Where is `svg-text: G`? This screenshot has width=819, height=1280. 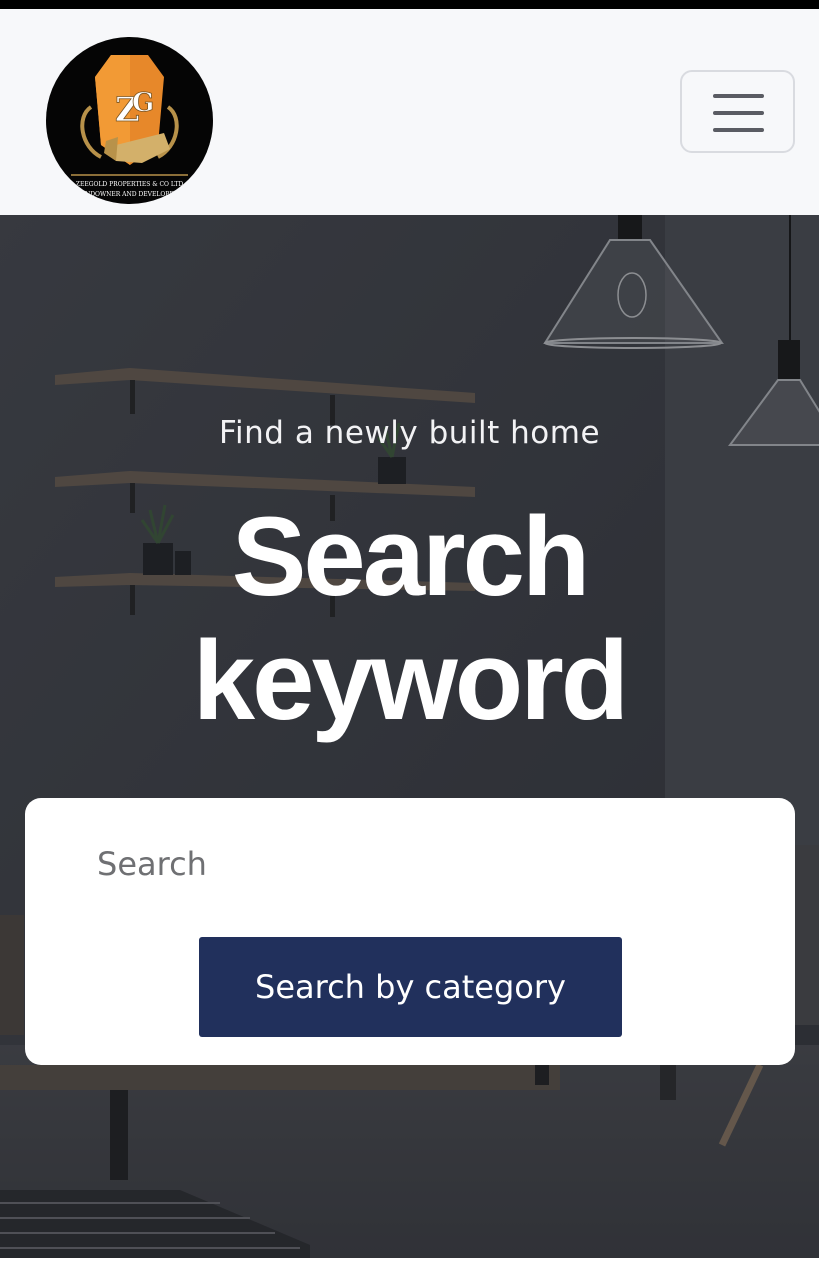 svg-text: G is located at coordinates (143, 103).